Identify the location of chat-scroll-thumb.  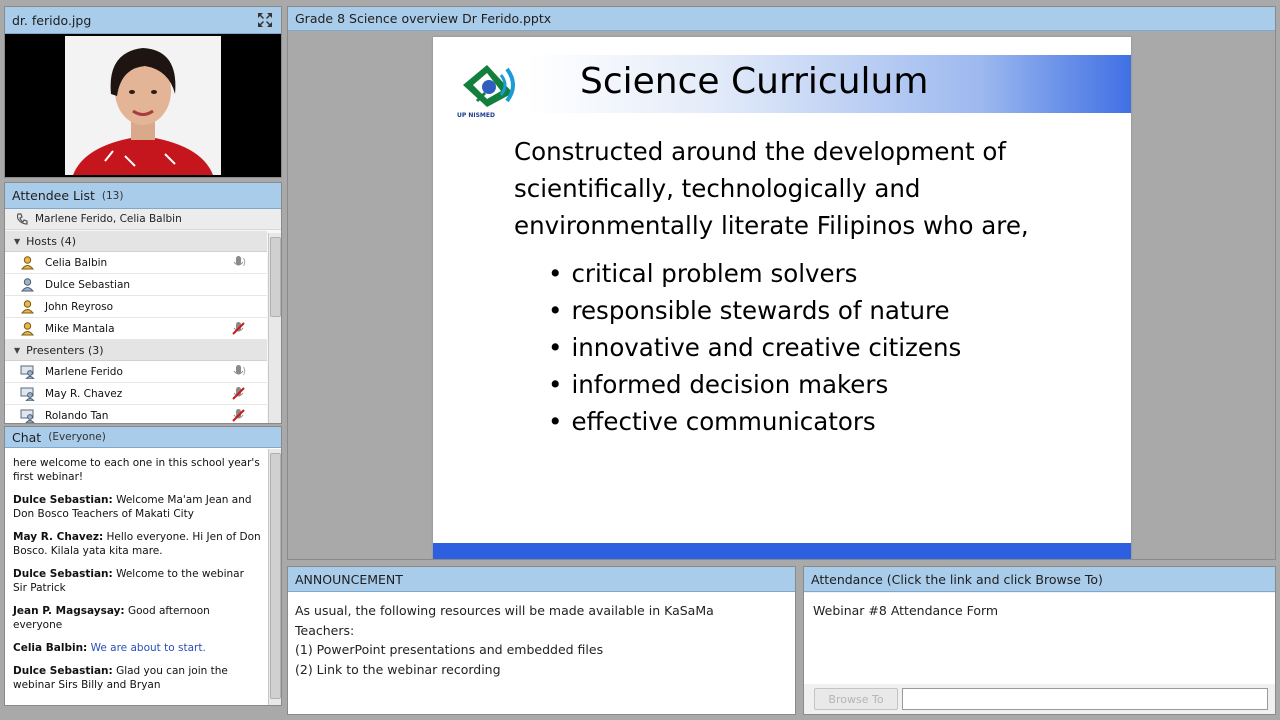
(275, 576).